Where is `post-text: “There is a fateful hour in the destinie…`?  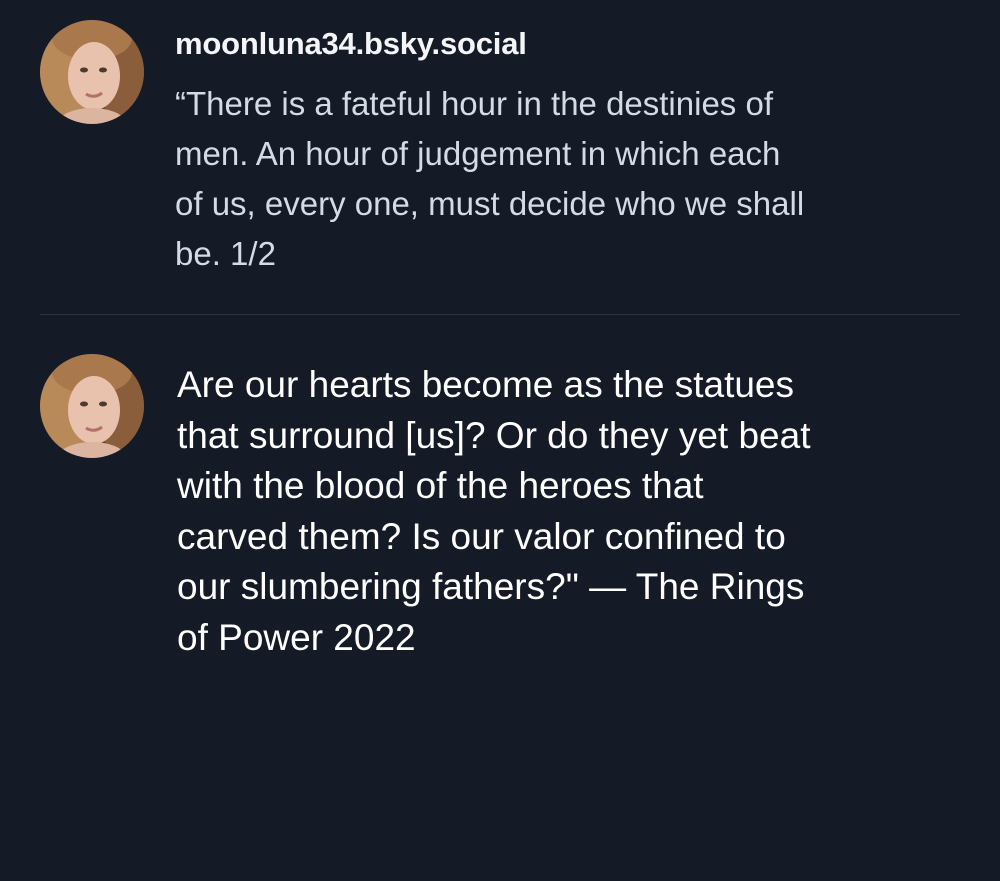 post-text: “There is a fateful hour in the destinie… is located at coordinates (490, 178).